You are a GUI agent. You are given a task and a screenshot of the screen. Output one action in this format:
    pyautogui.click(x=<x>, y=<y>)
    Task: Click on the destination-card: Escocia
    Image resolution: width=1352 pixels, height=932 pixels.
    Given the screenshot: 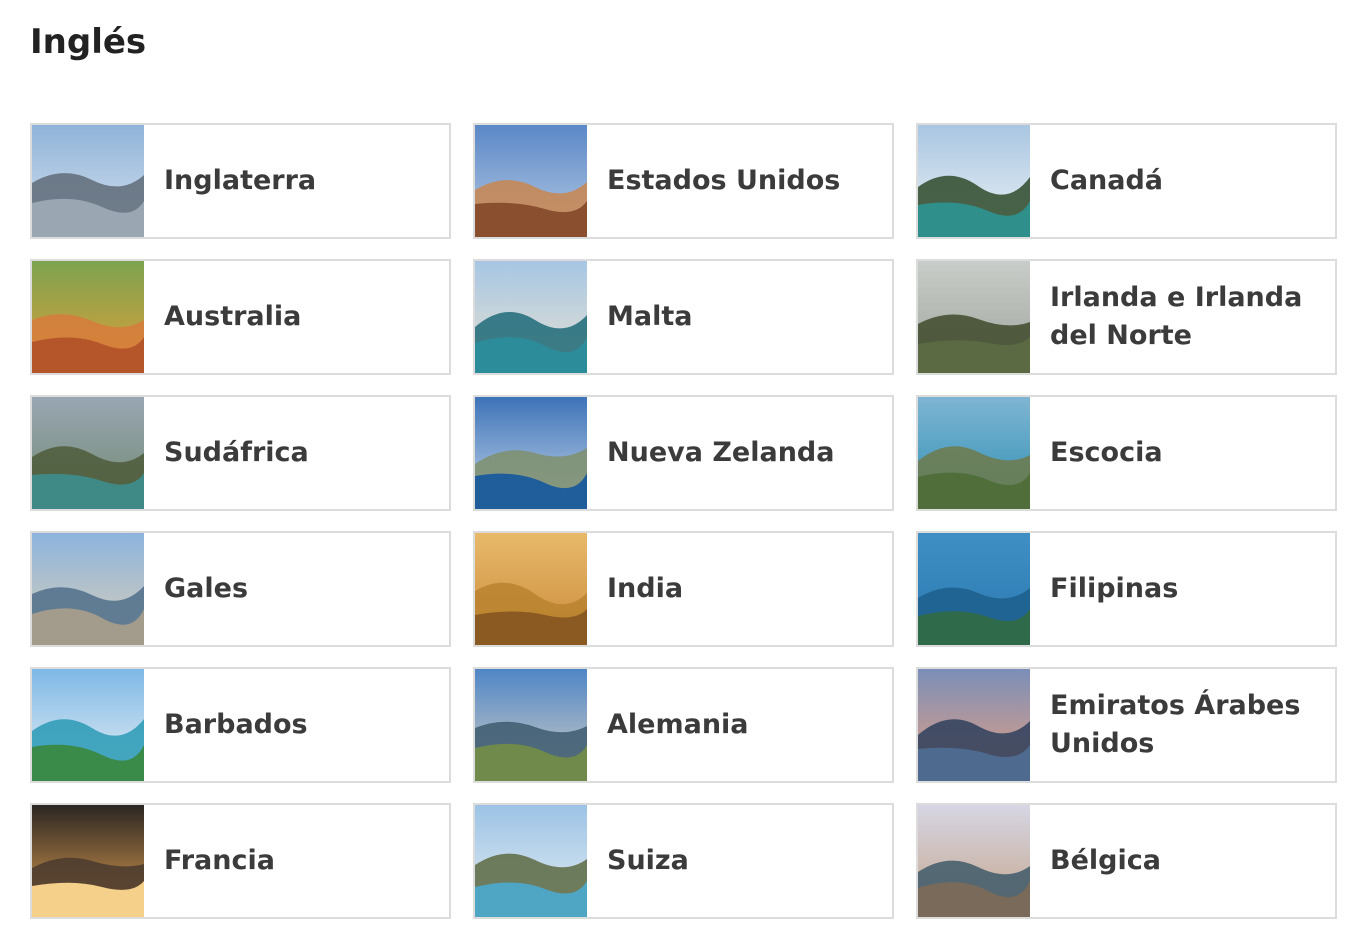 What is the action you would take?
    pyautogui.click(x=1126, y=453)
    